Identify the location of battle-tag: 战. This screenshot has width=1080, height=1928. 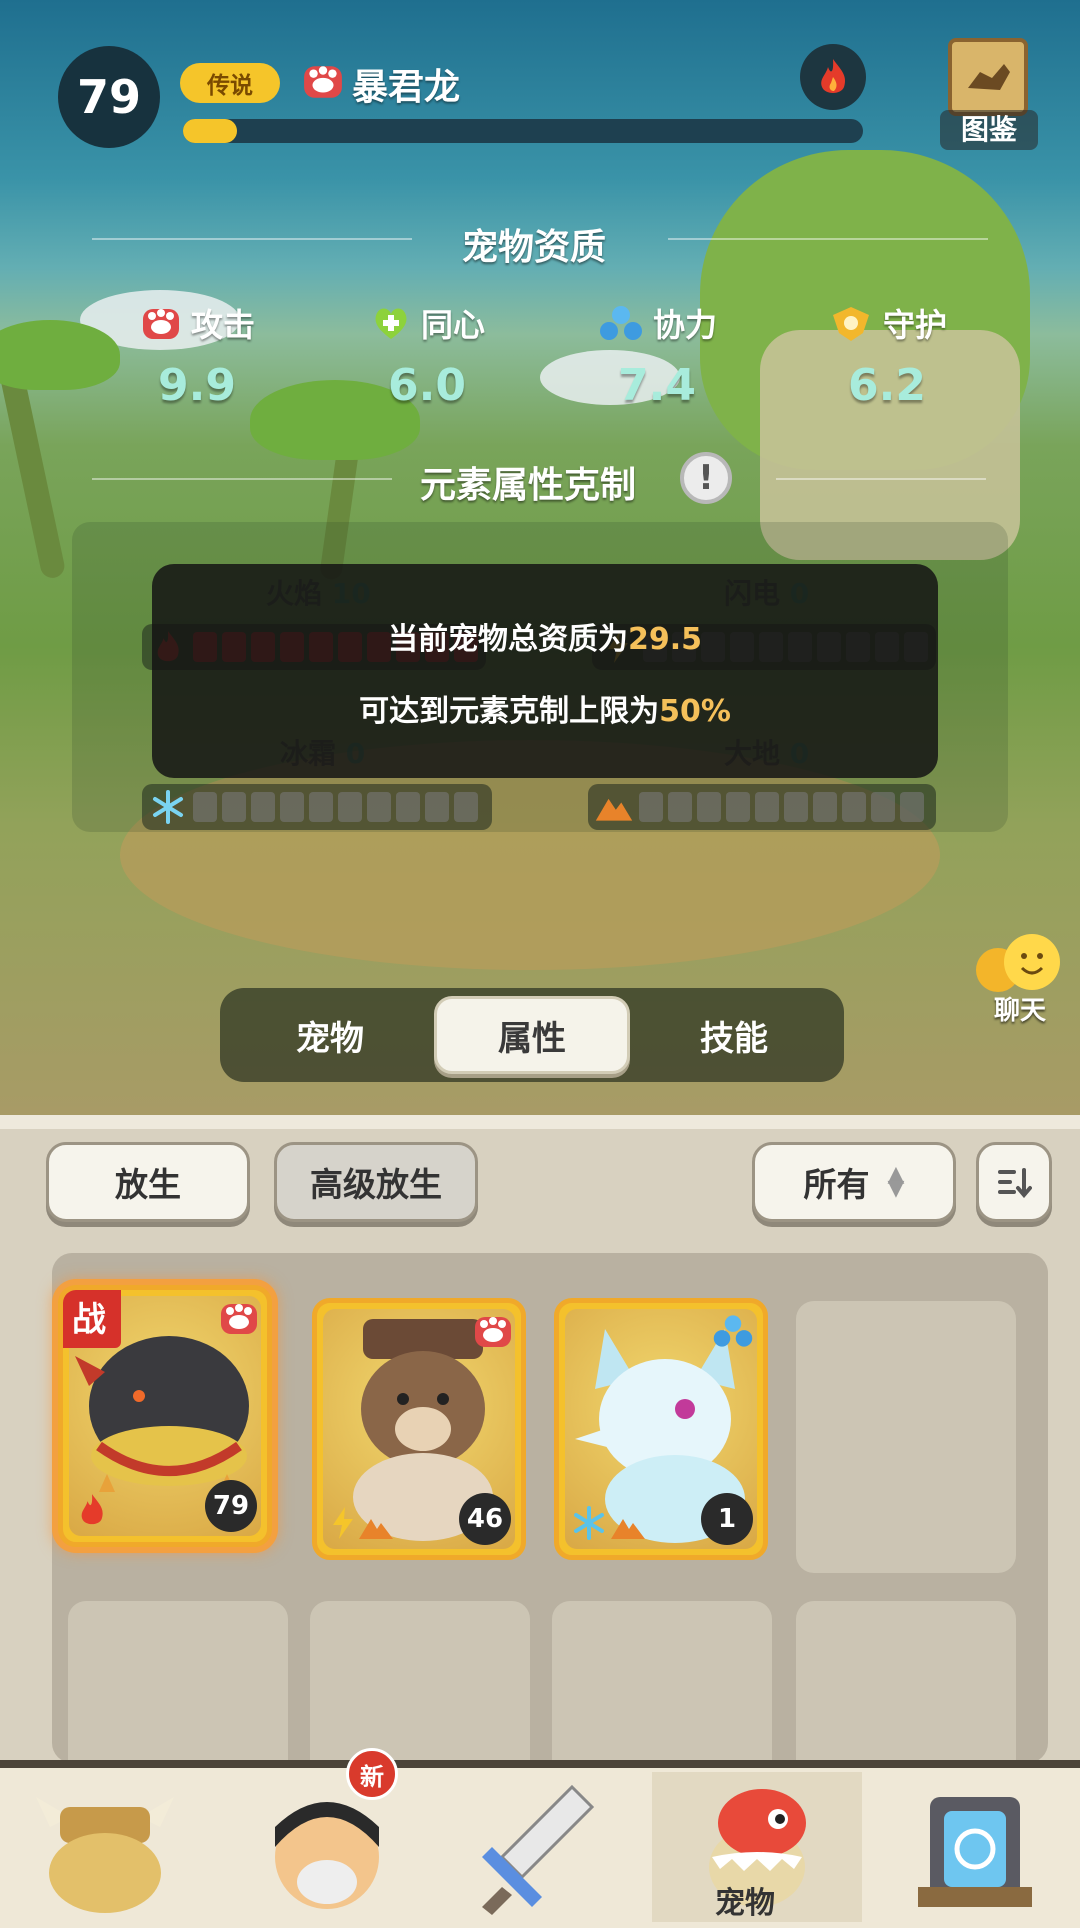
(92, 1319).